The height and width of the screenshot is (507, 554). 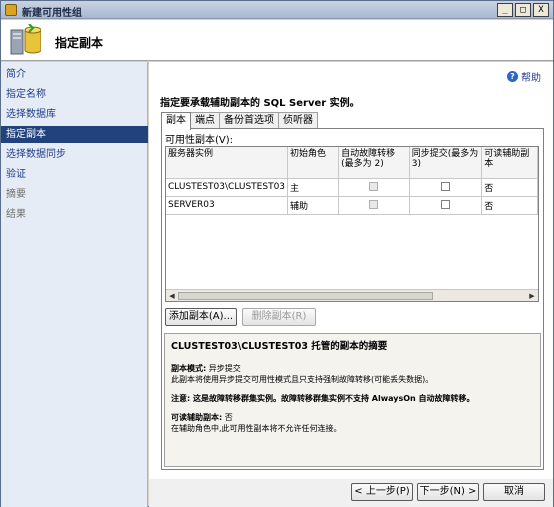 What do you see at coordinates (541, 10) in the screenshot?
I see `close-button: X` at bounding box center [541, 10].